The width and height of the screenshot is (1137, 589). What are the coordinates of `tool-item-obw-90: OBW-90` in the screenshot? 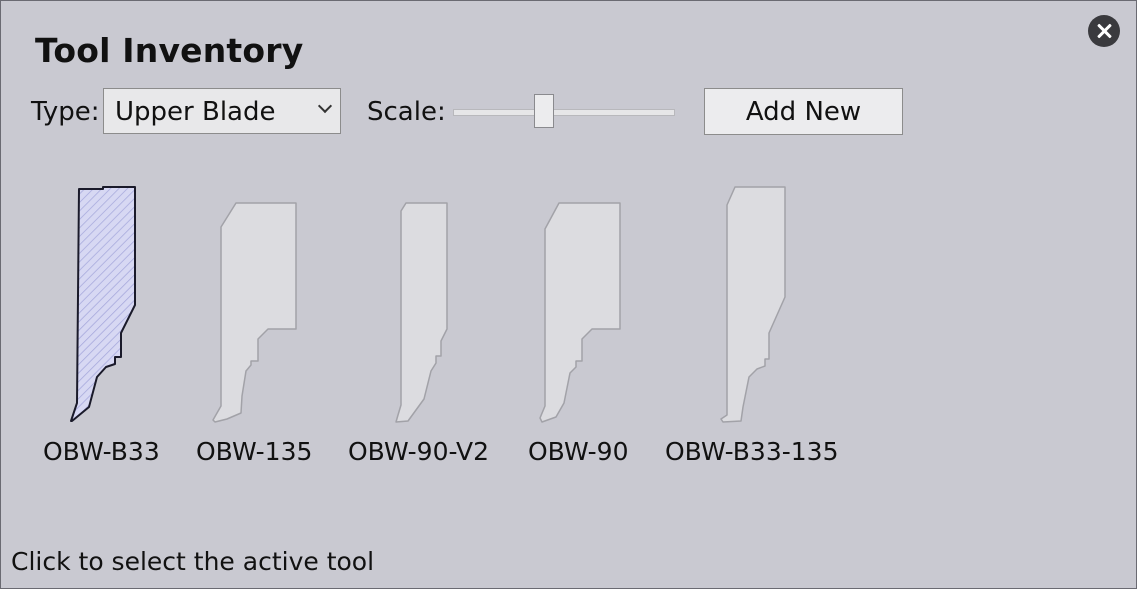 It's located at (586, 326).